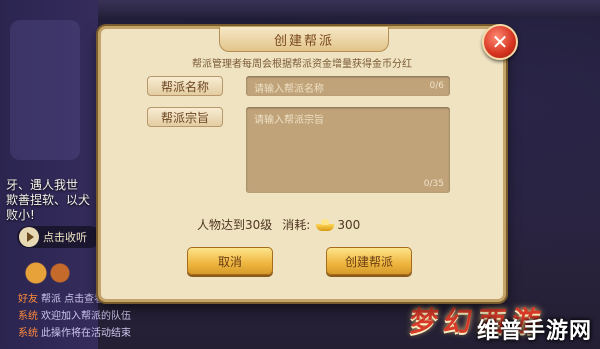  Describe the element at coordinates (348, 150) in the screenshot. I see `guild-purpose-textarea: 请输入帮派宗旨 0/35` at that location.